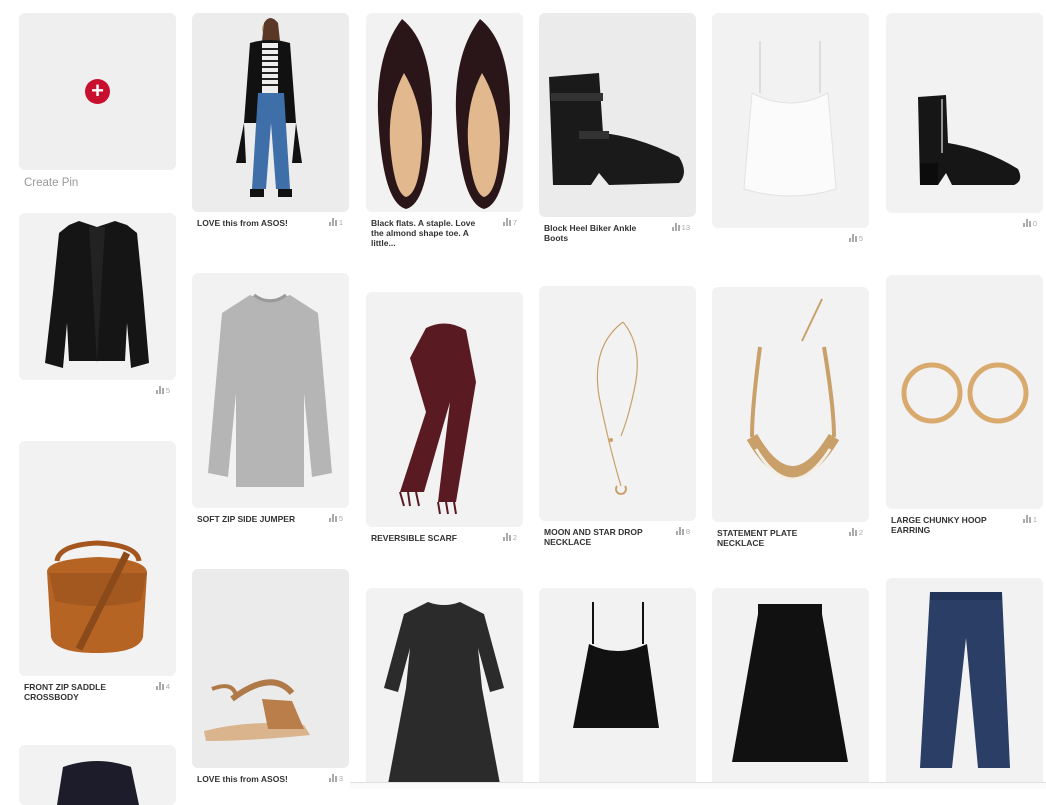 The width and height of the screenshot is (1046, 805). What do you see at coordinates (97, 296) in the screenshot?
I see `pin-image-cardigan` at bounding box center [97, 296].